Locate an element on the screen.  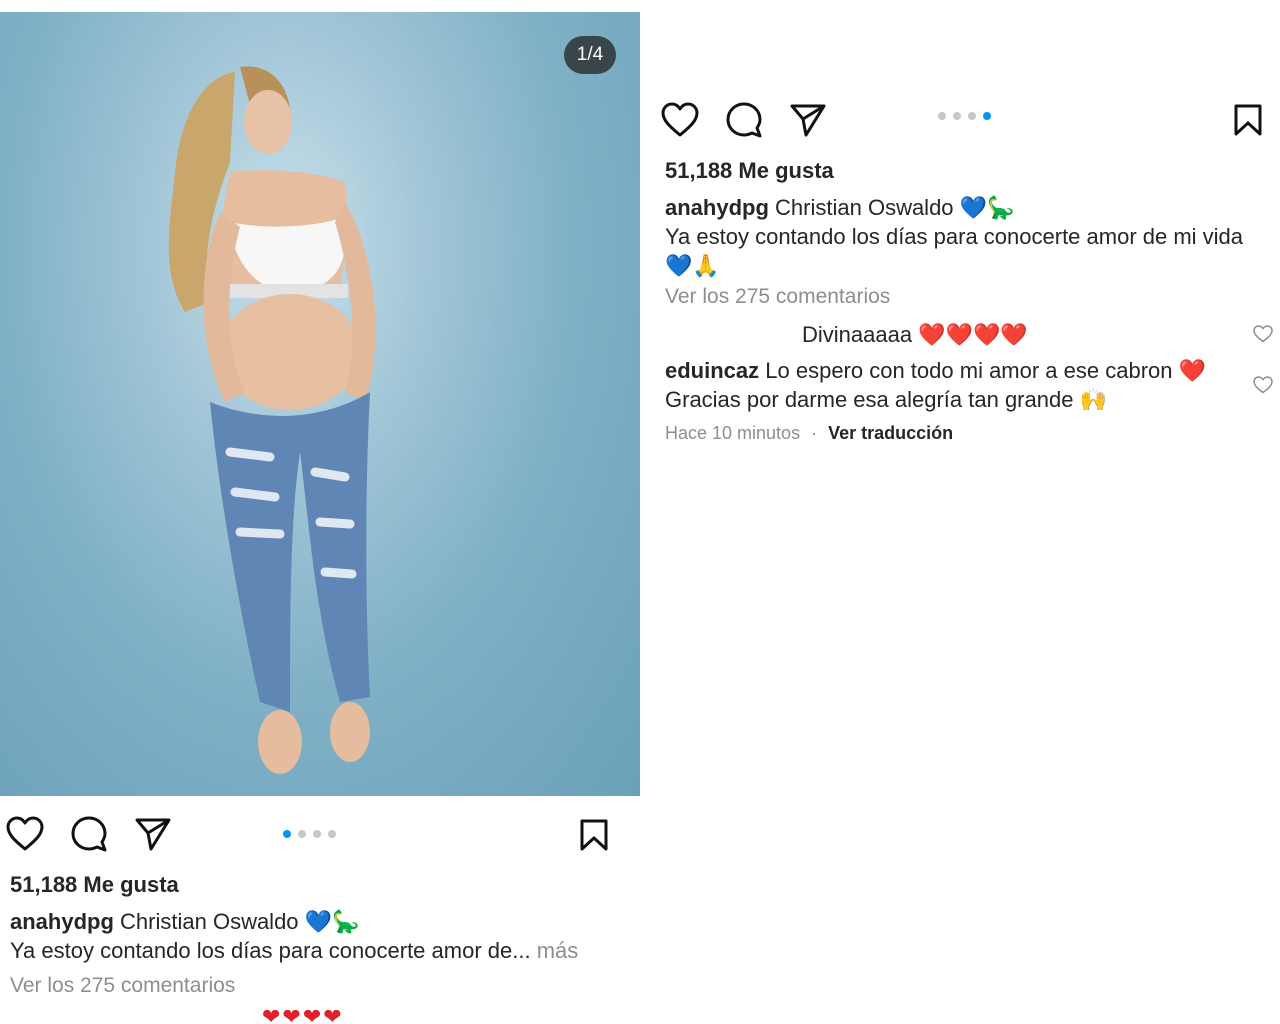
image-counter: 1/4 is located at coordinates (590, 55).